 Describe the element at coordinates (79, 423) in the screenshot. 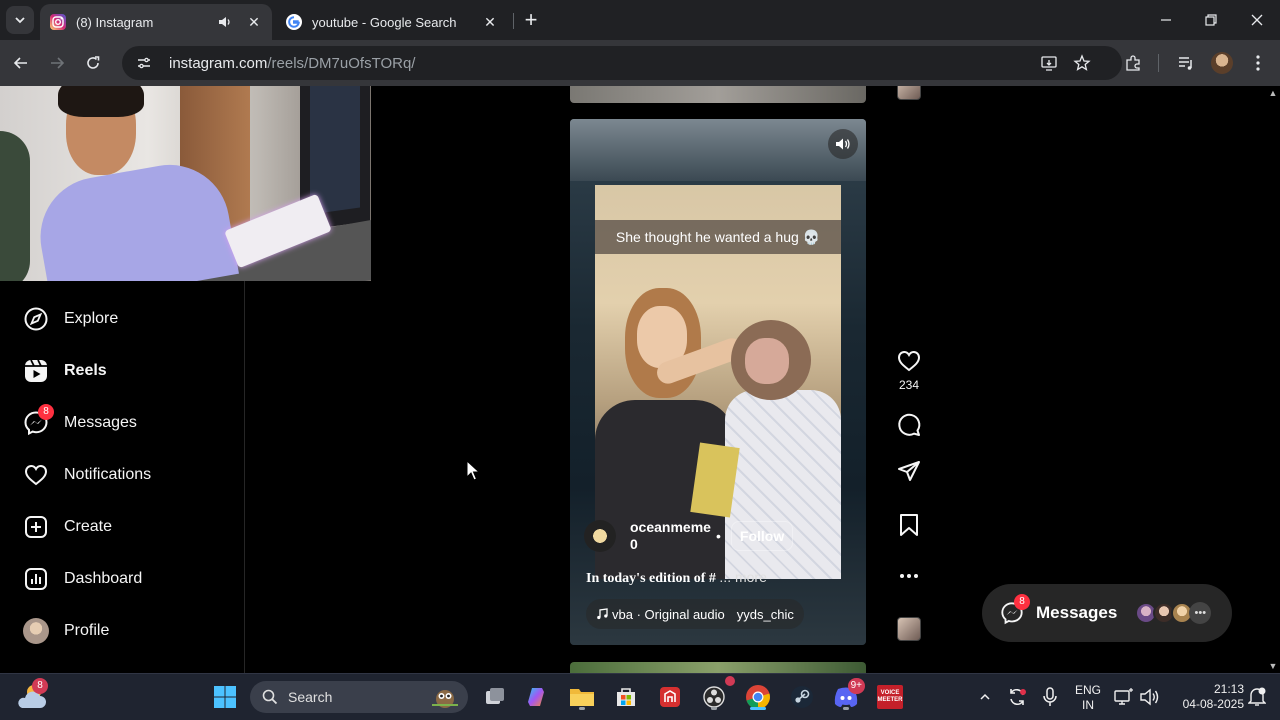

I see `sidebar-item-messages: 8 Messages` at that location.